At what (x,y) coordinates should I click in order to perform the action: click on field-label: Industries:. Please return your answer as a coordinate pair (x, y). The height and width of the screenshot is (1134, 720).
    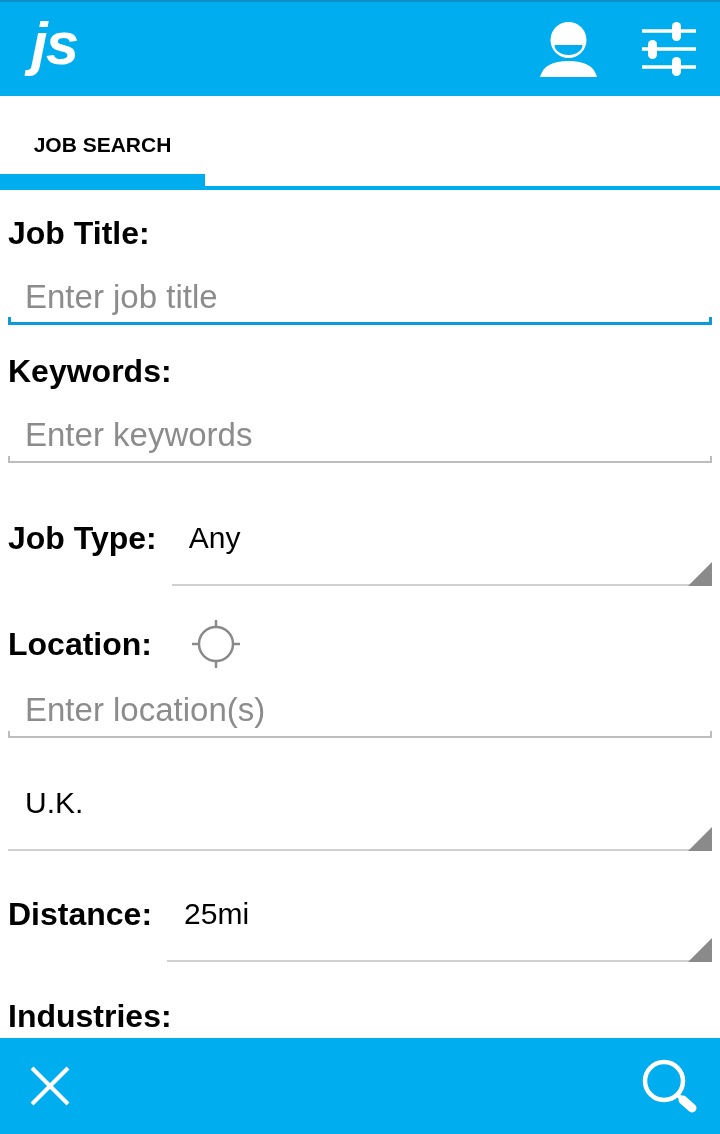
    Looking at the image, I should click on (90, 1016).